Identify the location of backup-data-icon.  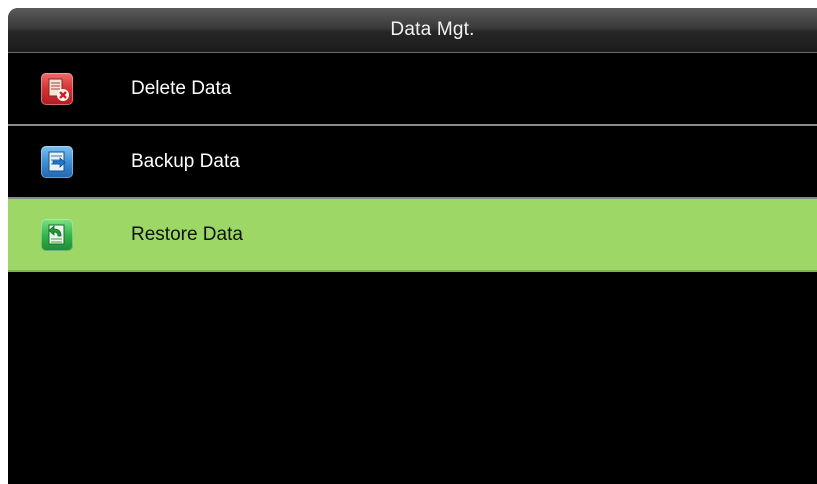
(57, 161).